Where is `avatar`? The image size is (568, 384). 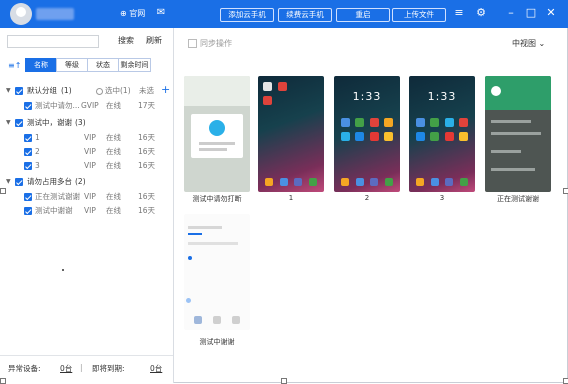
avatar is located at coordinates (21, 14).